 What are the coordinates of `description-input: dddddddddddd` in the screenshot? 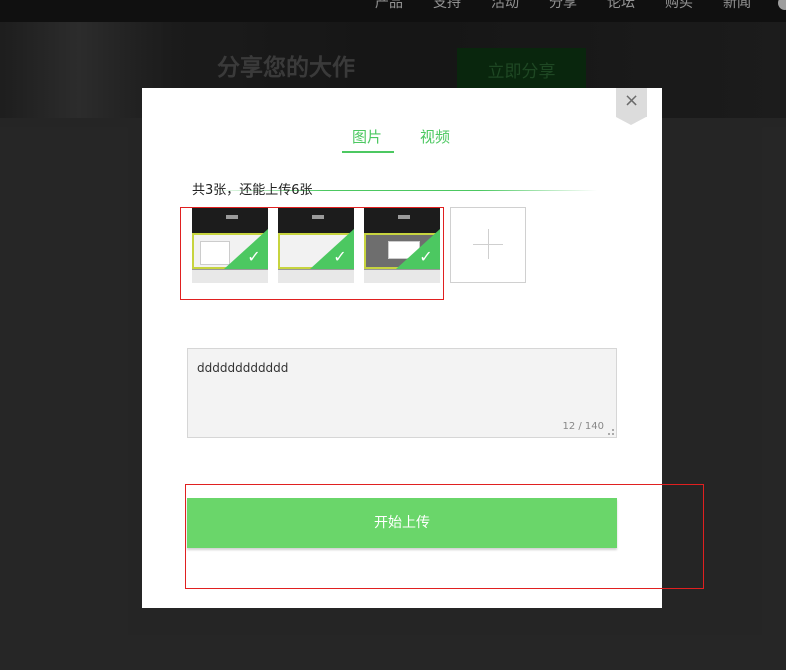 It's located at (402, 393).